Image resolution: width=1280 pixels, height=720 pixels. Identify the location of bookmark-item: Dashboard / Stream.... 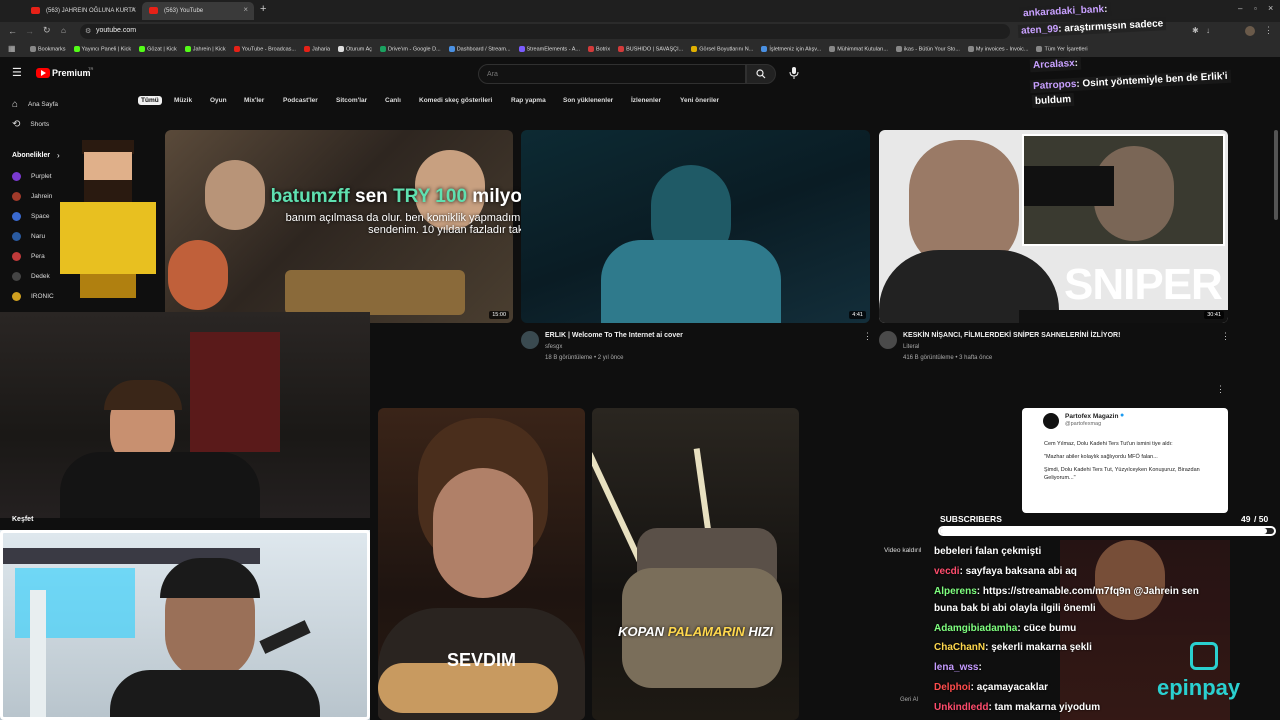
(479, 49).